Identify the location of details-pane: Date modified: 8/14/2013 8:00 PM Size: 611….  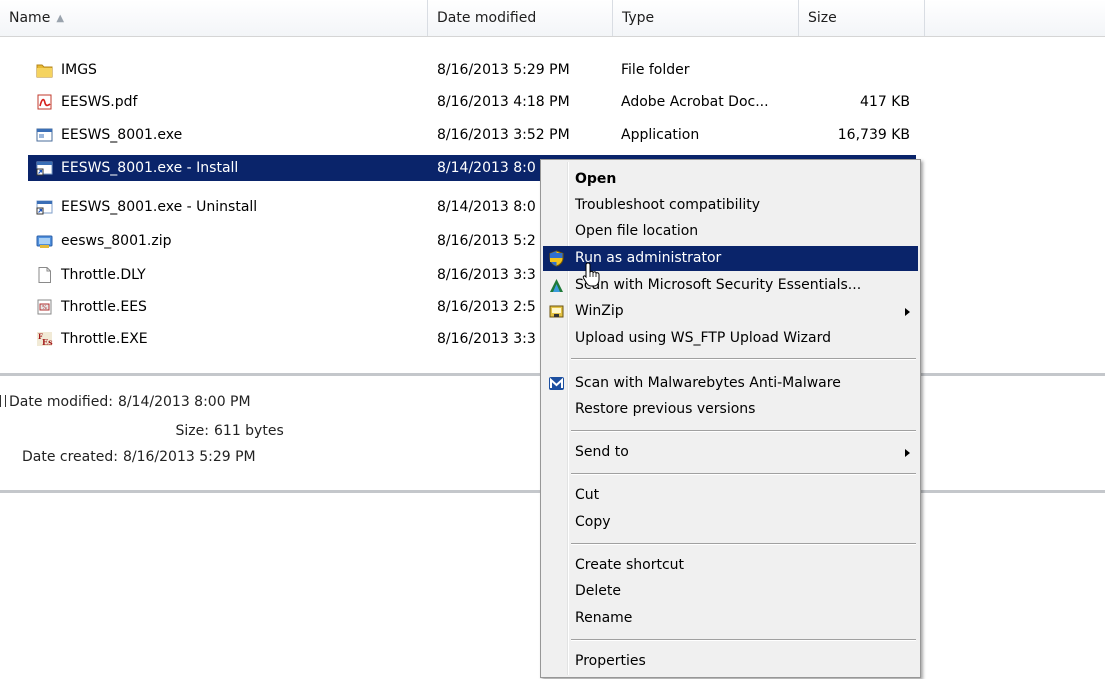
(270, 435).